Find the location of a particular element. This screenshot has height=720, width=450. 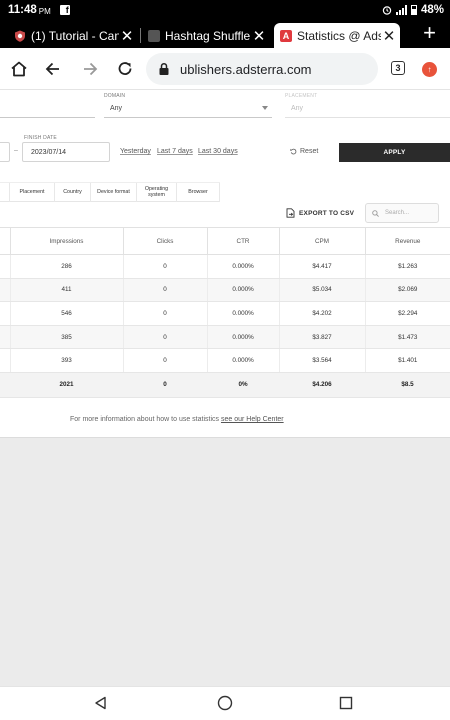

table-cell: $1.263 is located at coordinates (407, 266).